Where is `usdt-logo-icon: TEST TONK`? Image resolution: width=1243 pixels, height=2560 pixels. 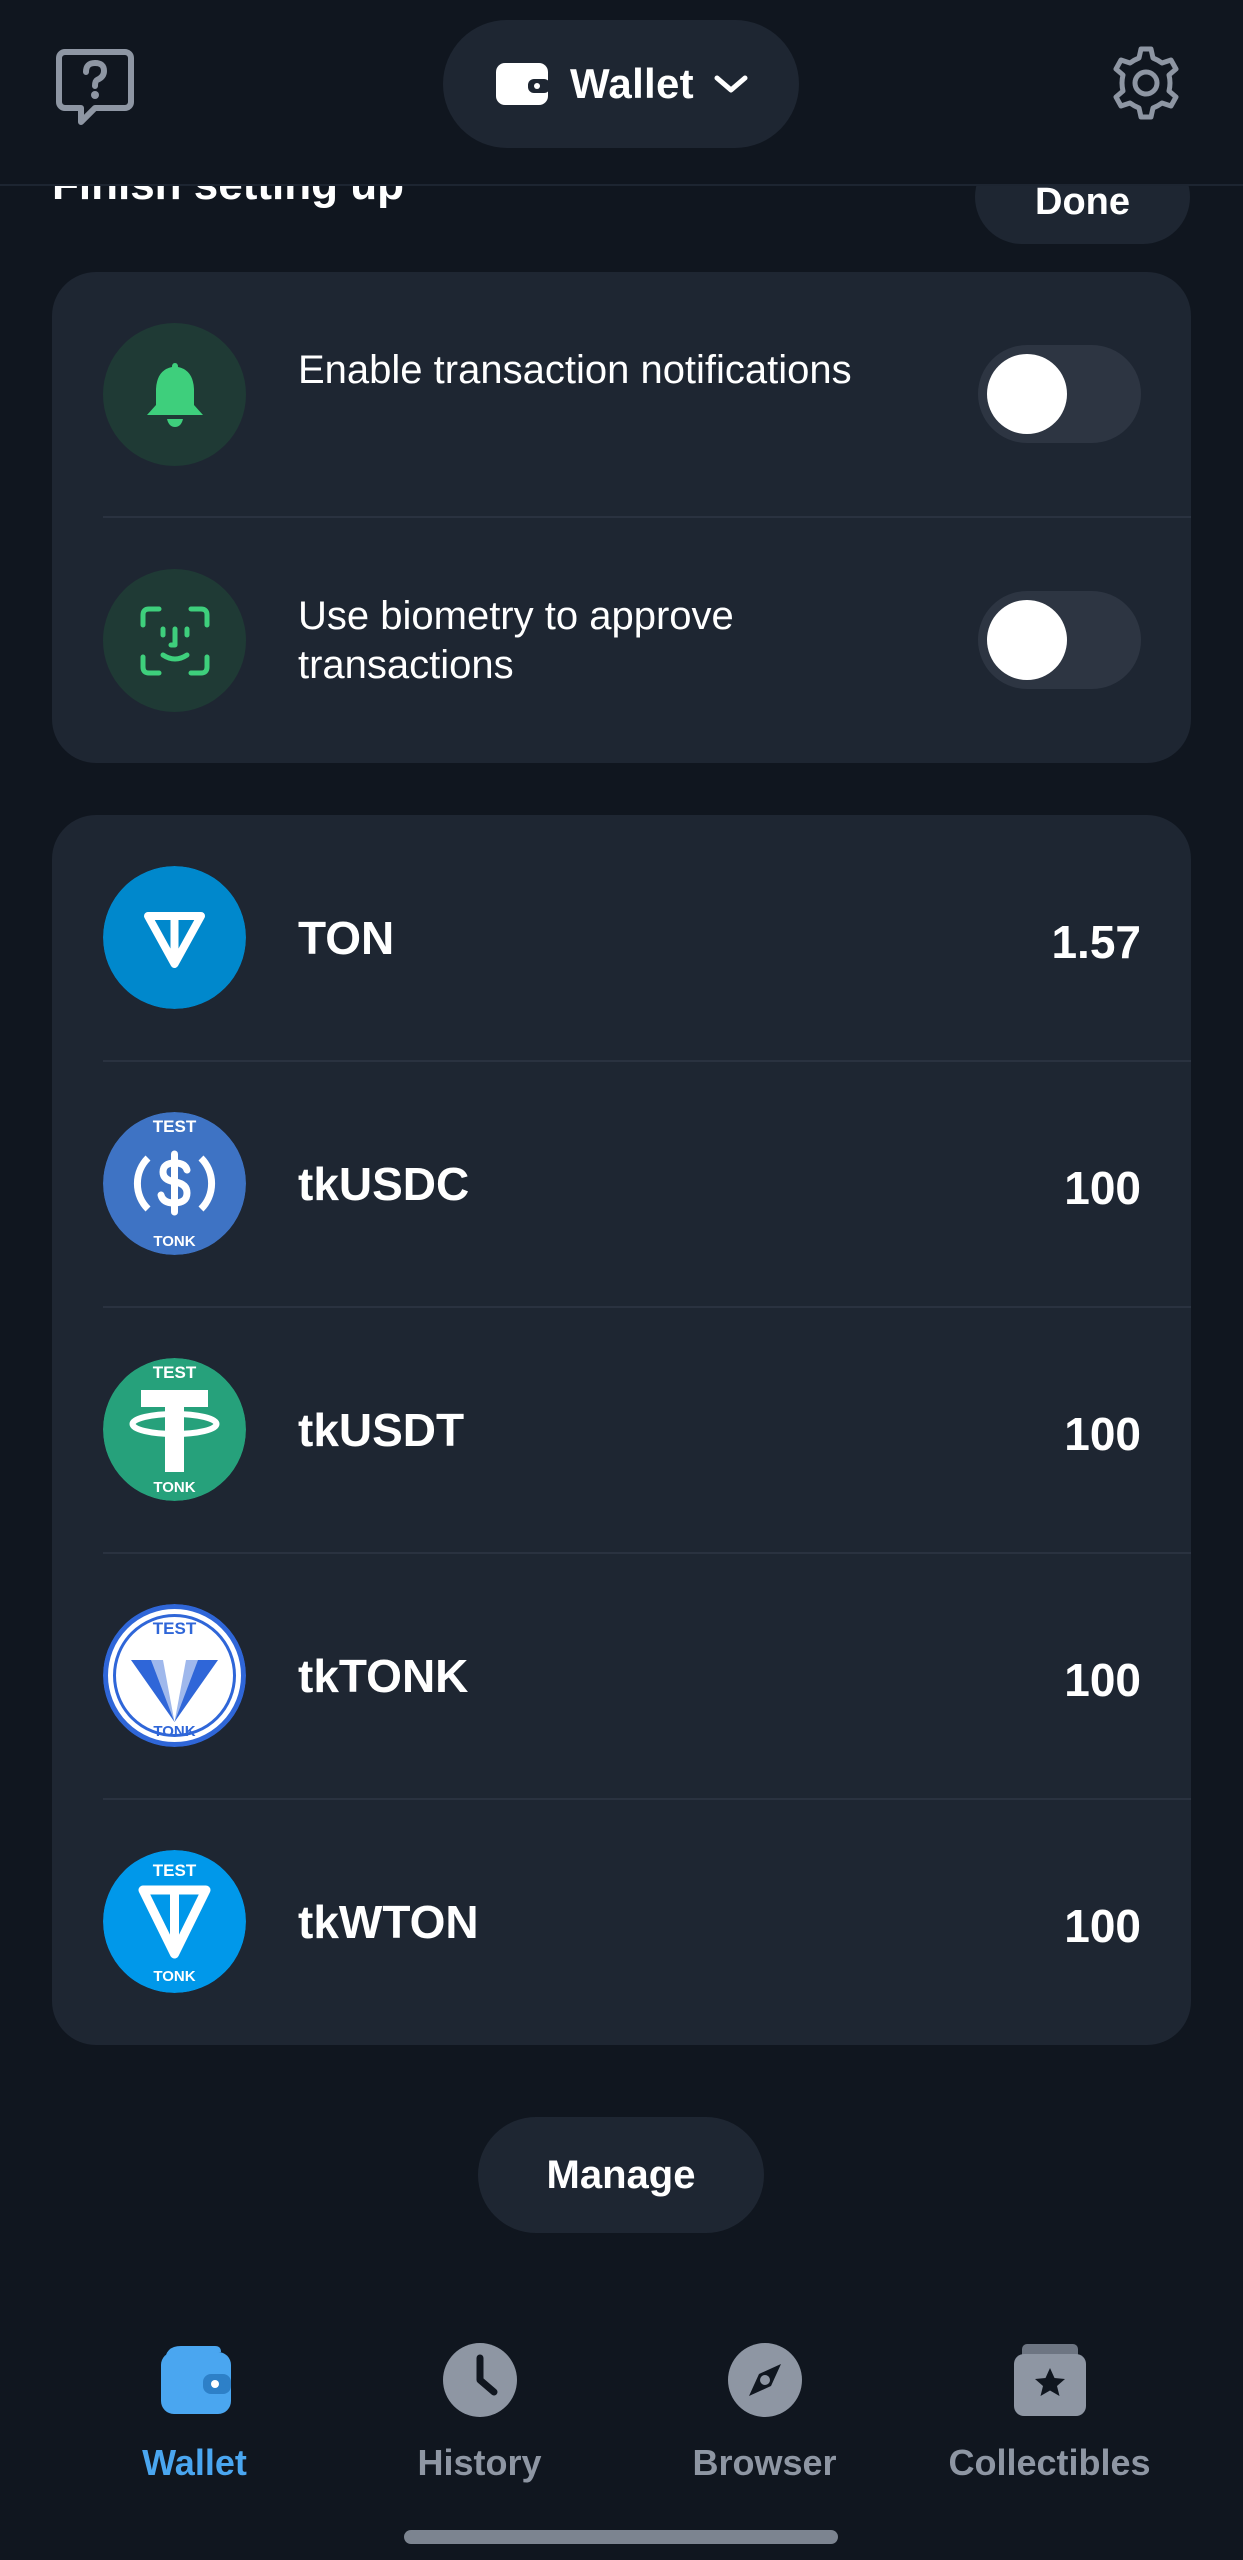 usdt-logo-icon: TEST TONK is located at coordinates (174, 1429).